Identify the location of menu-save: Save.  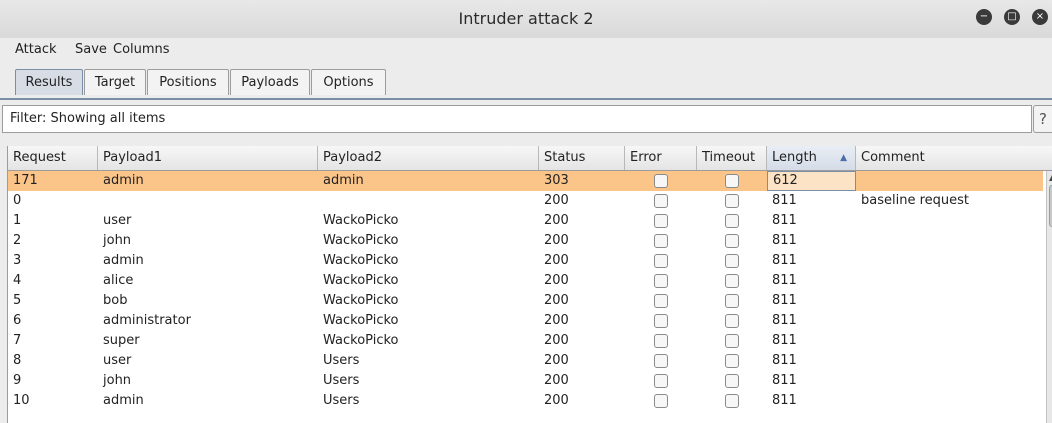
(91, 49).